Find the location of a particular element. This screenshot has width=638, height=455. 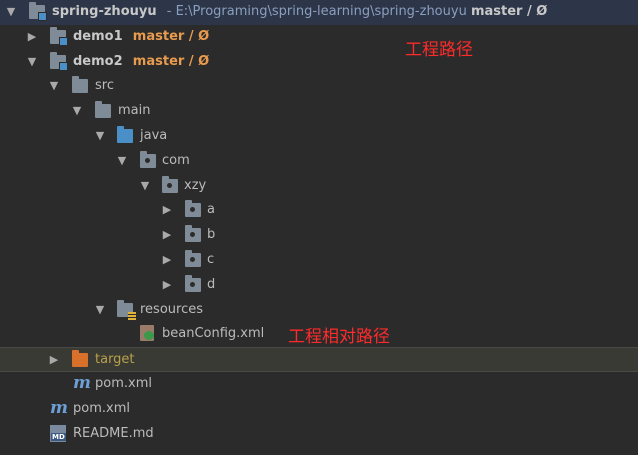

package-label: d is located at coordinates (211, 284).